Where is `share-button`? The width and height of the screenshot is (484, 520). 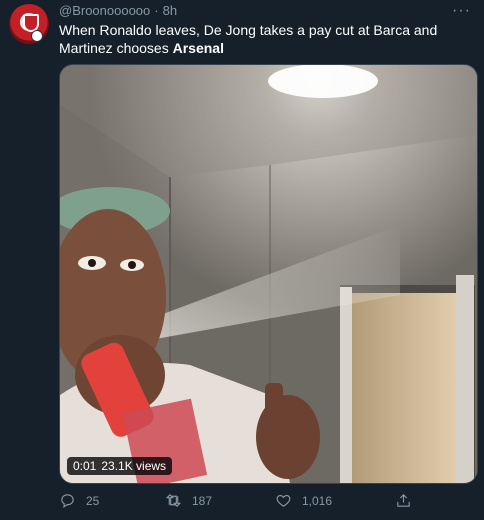 share-button is located at coordinates (403, 500).